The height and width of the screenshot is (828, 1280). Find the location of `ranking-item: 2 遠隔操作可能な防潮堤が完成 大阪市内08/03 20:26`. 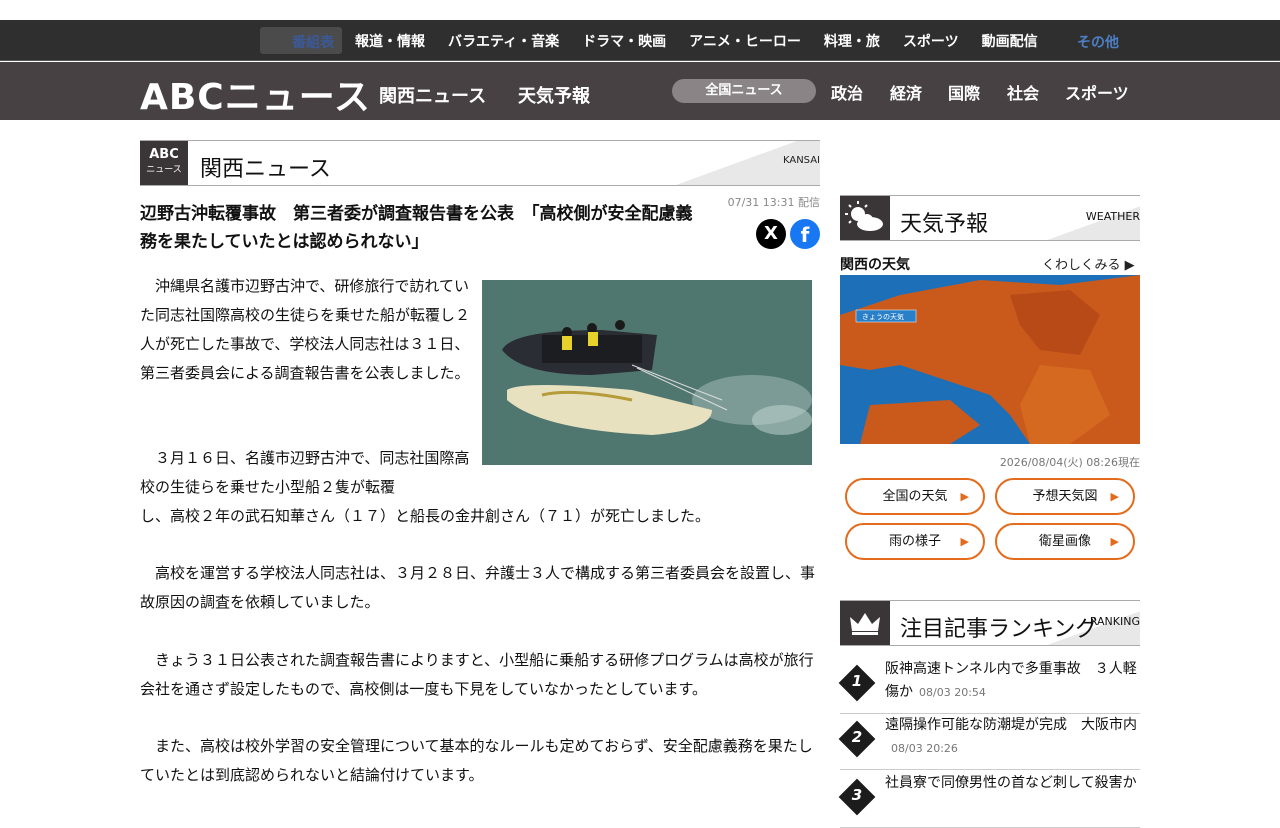

ranking-item: 2 遠隔操作可能な防潮堤が完成 大阪市内08/03 20:26 is located at coordinates (989, 742).